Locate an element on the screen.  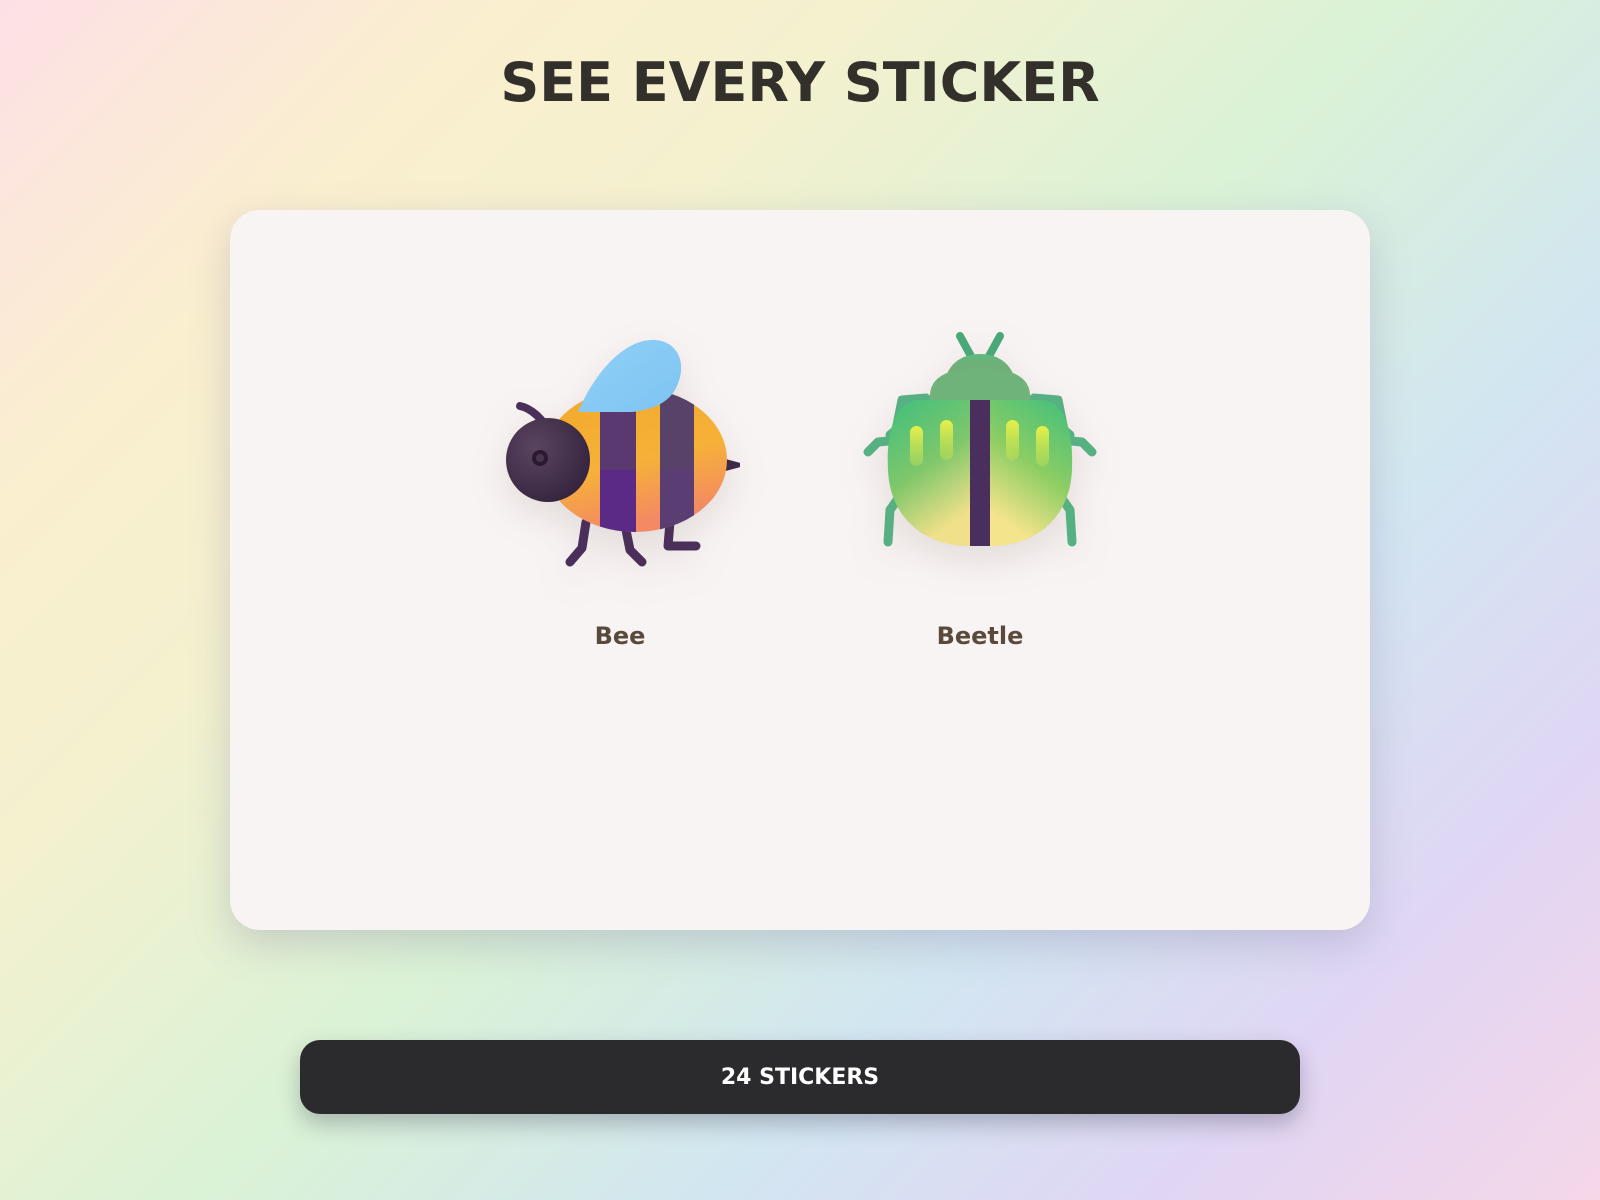
sticker-tile-beetle: Beetle is located at coordinates (980, 540).